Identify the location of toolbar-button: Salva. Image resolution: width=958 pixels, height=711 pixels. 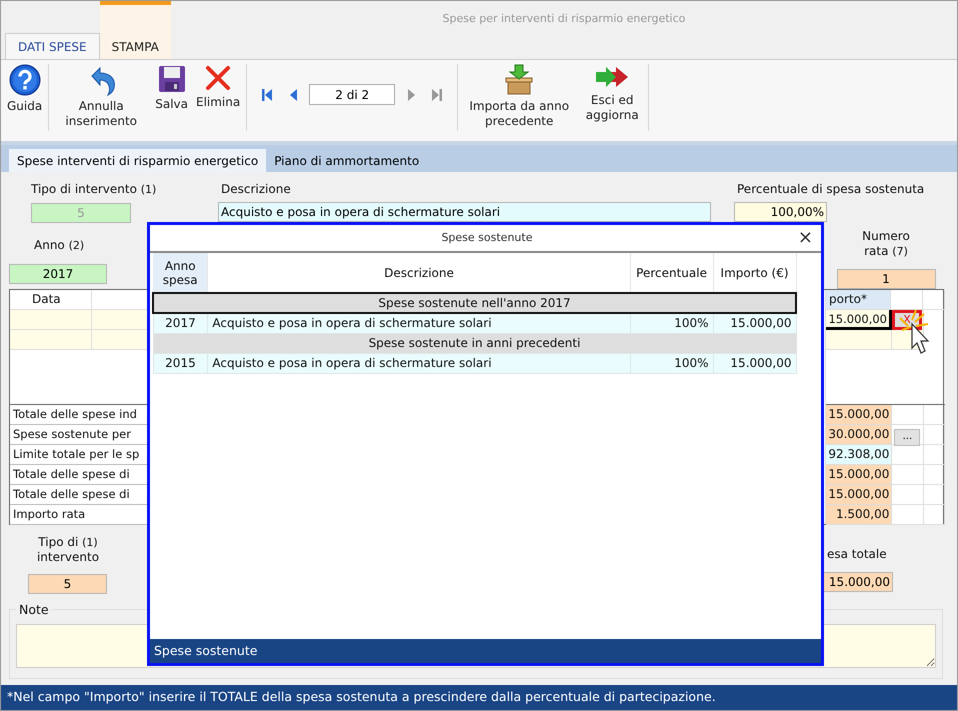
(171, 88).